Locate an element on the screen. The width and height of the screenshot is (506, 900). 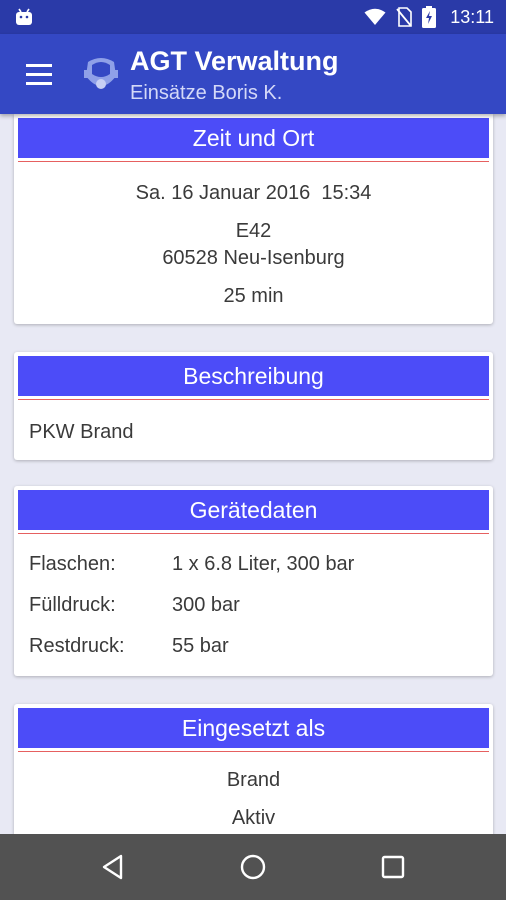
status-bar: 13:11 is located at coordinates (253, 17).